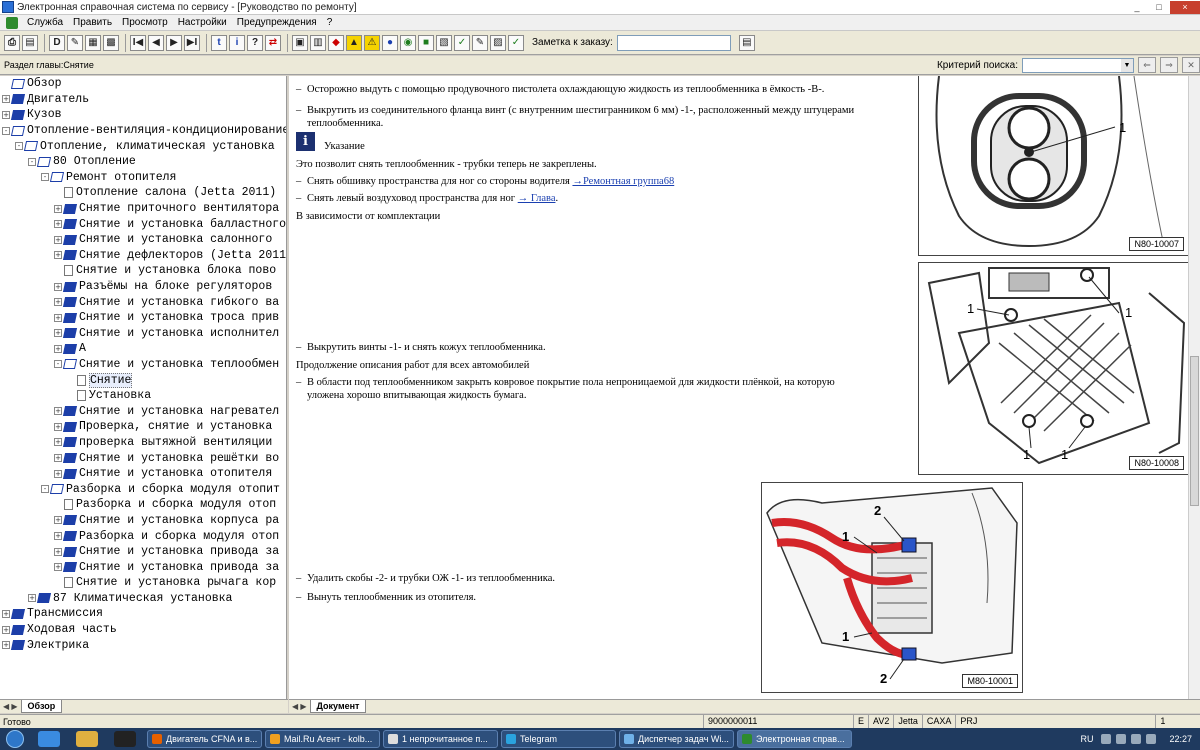  What do you see at coordinates (143, 458) in the screenshot?
I see `tree-item: + Снятие и установка решётки во` at bounding box center [143, 458].